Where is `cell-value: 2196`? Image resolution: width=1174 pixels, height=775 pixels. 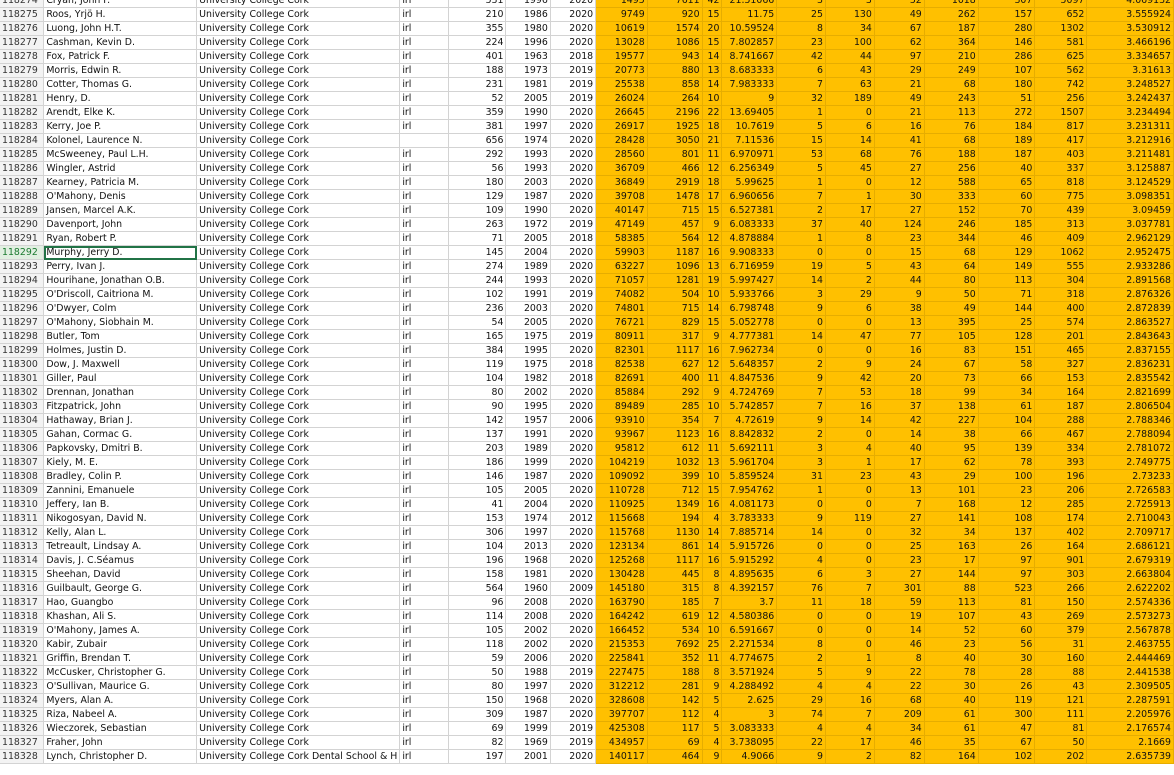 cell-value: 2196 is located at coordinates (675, 112).